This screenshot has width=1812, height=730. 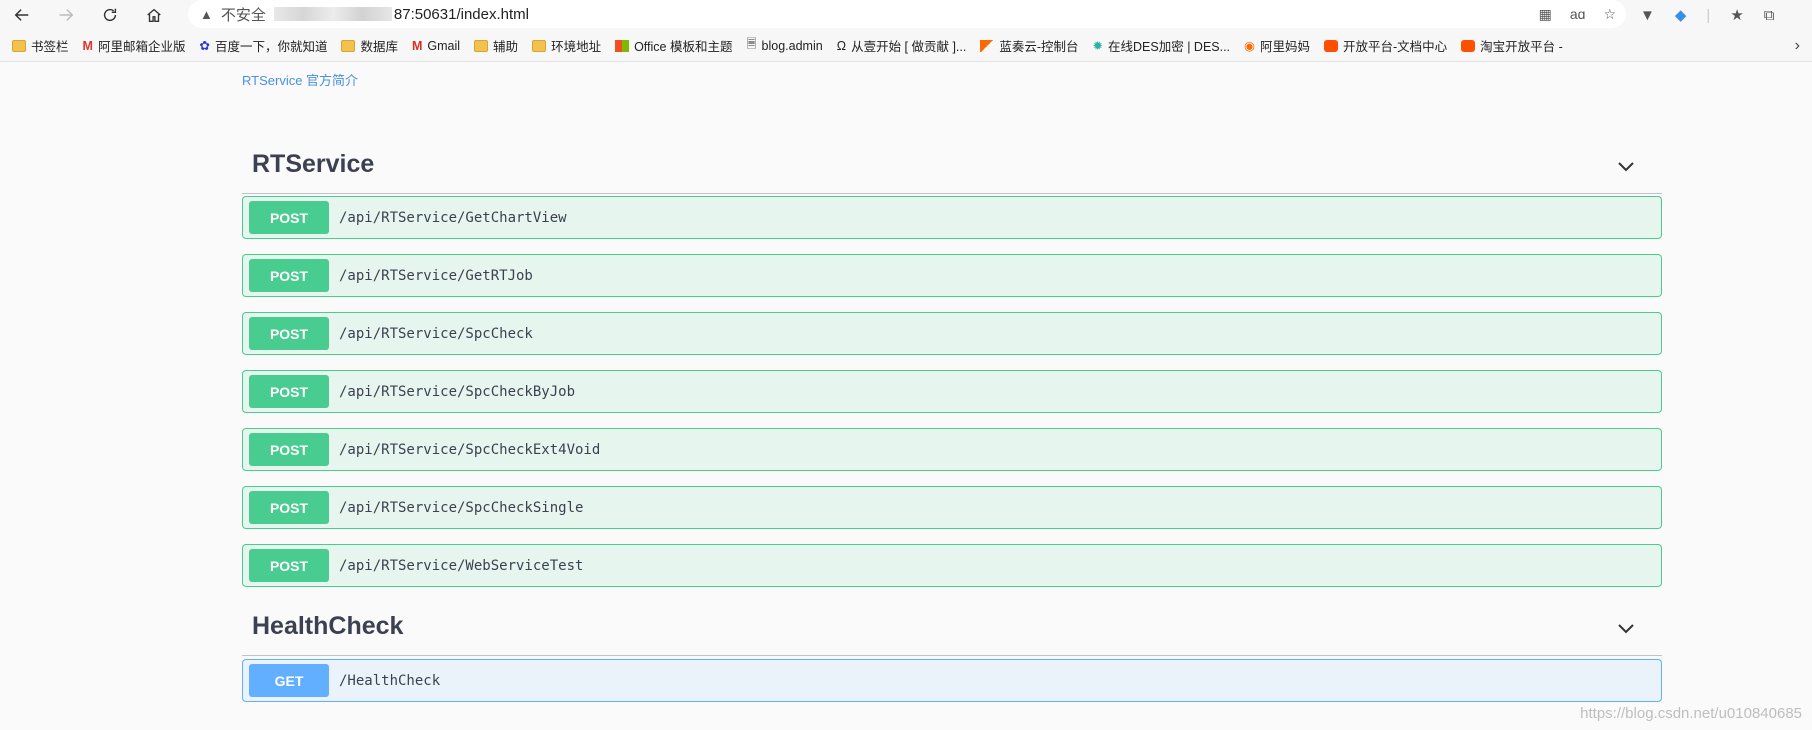 I want to click on browser-extensions: ▼ ◆ | ★ ⧉, so click(x=1707, y=15).